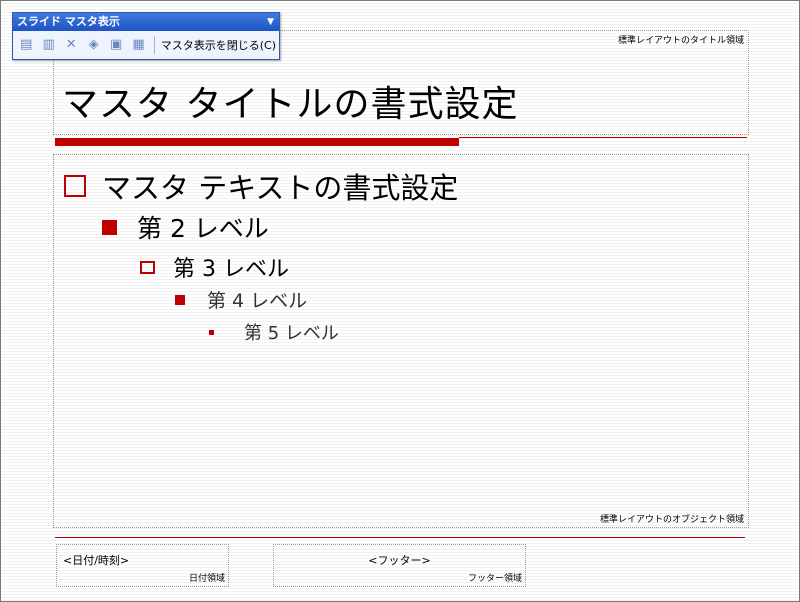 The width and height of the screenshot is (800, 602). I want to click on text-level-2: 第 2 レベル, so click(185, 227).